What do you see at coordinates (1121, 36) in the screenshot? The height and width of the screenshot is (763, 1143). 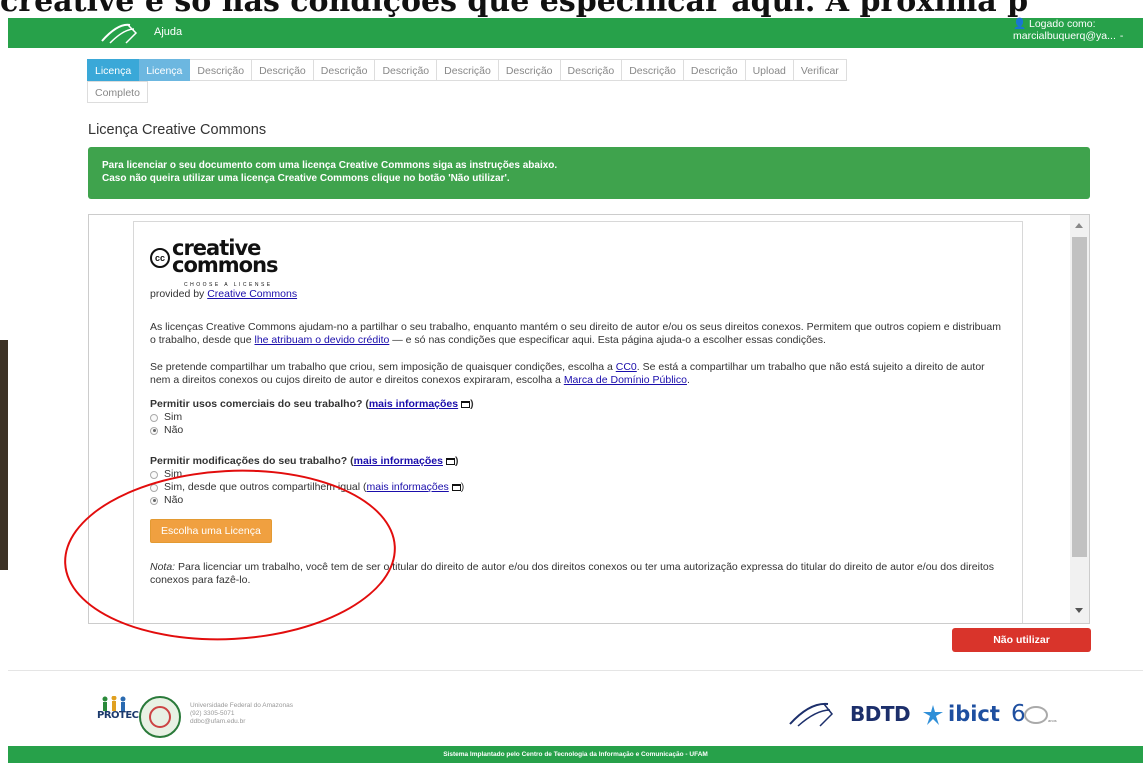 I see `caret-icon: -` at bounding box center [1121, 36].